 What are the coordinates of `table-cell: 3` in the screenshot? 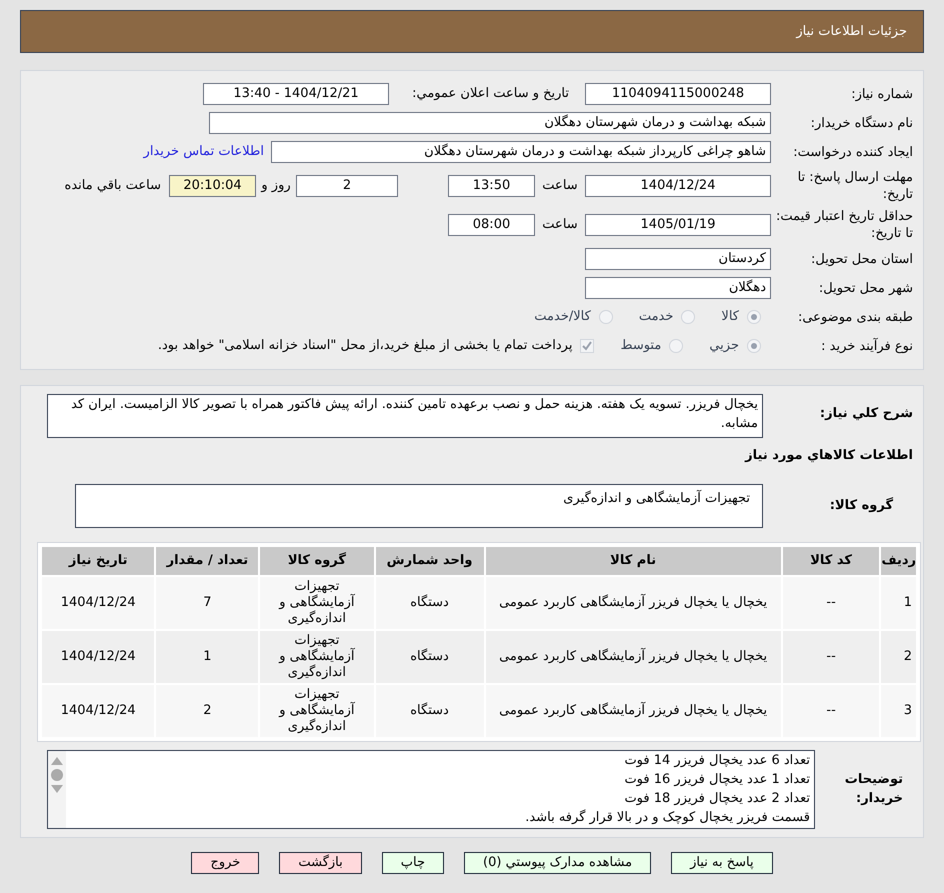 It's located at (898, 711).